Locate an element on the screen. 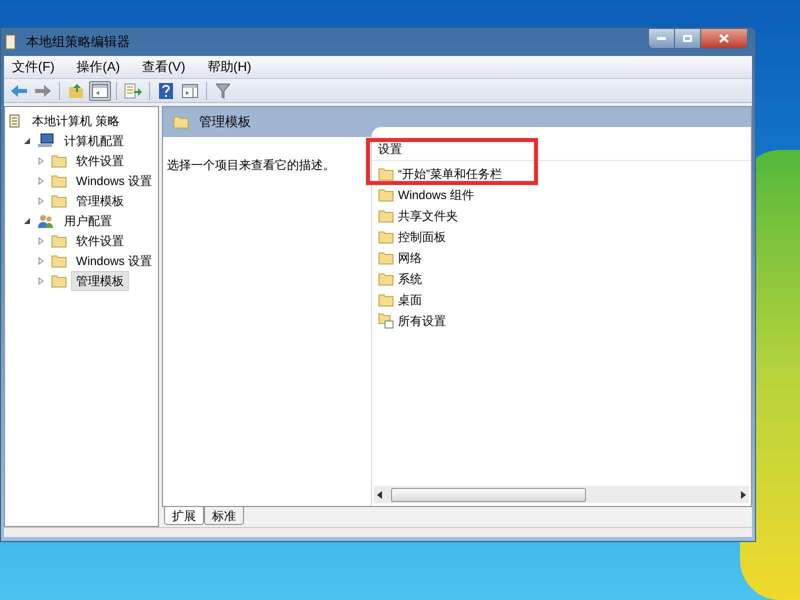 This screenshot has width=800, height=600. list-item: 控制面板 is located at coordinates (422, 237).